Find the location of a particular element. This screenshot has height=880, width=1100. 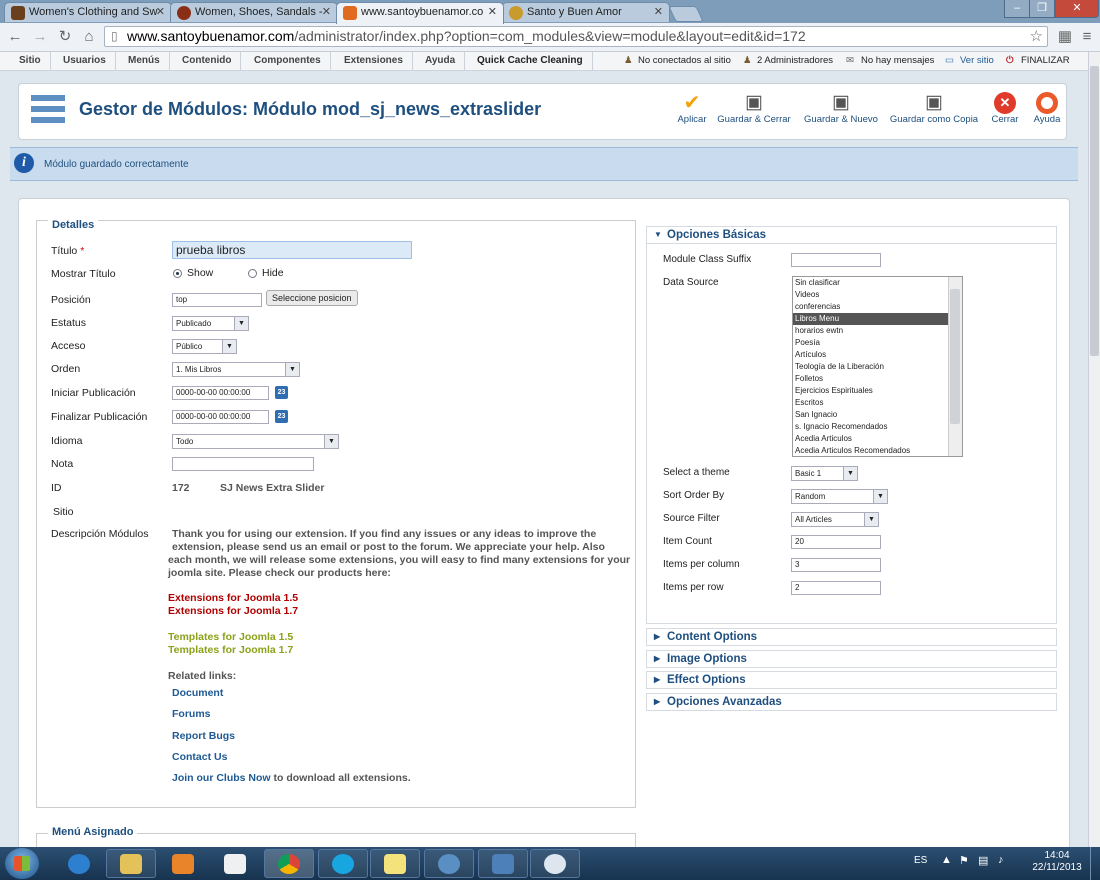

language-select: Todo ▼ is located at coordinates (255, 441).